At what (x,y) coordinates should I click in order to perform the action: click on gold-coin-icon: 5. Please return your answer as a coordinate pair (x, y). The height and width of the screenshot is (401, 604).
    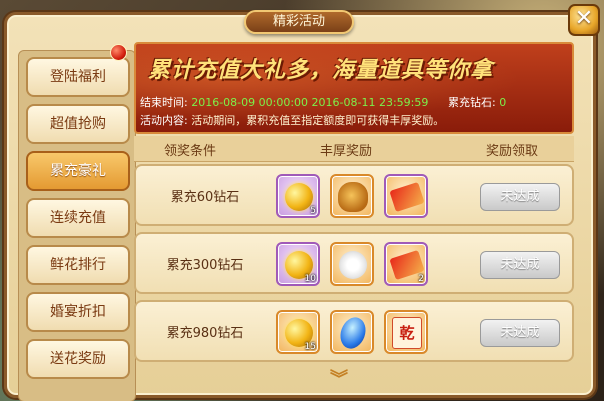
    Looking at the image, I should click on (298, 196).